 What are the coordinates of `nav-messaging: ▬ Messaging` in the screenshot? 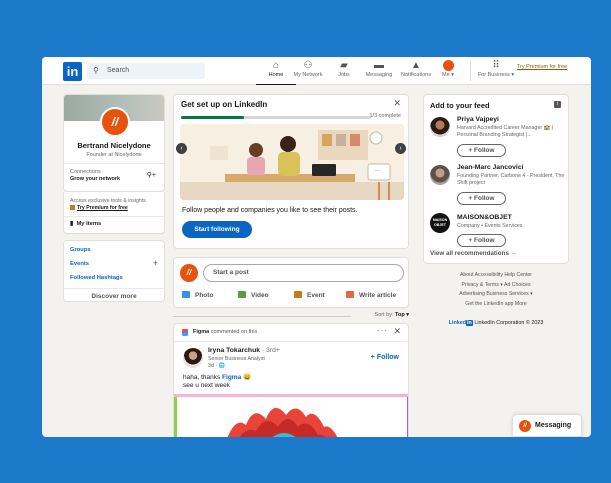 It's located at (379, 69).